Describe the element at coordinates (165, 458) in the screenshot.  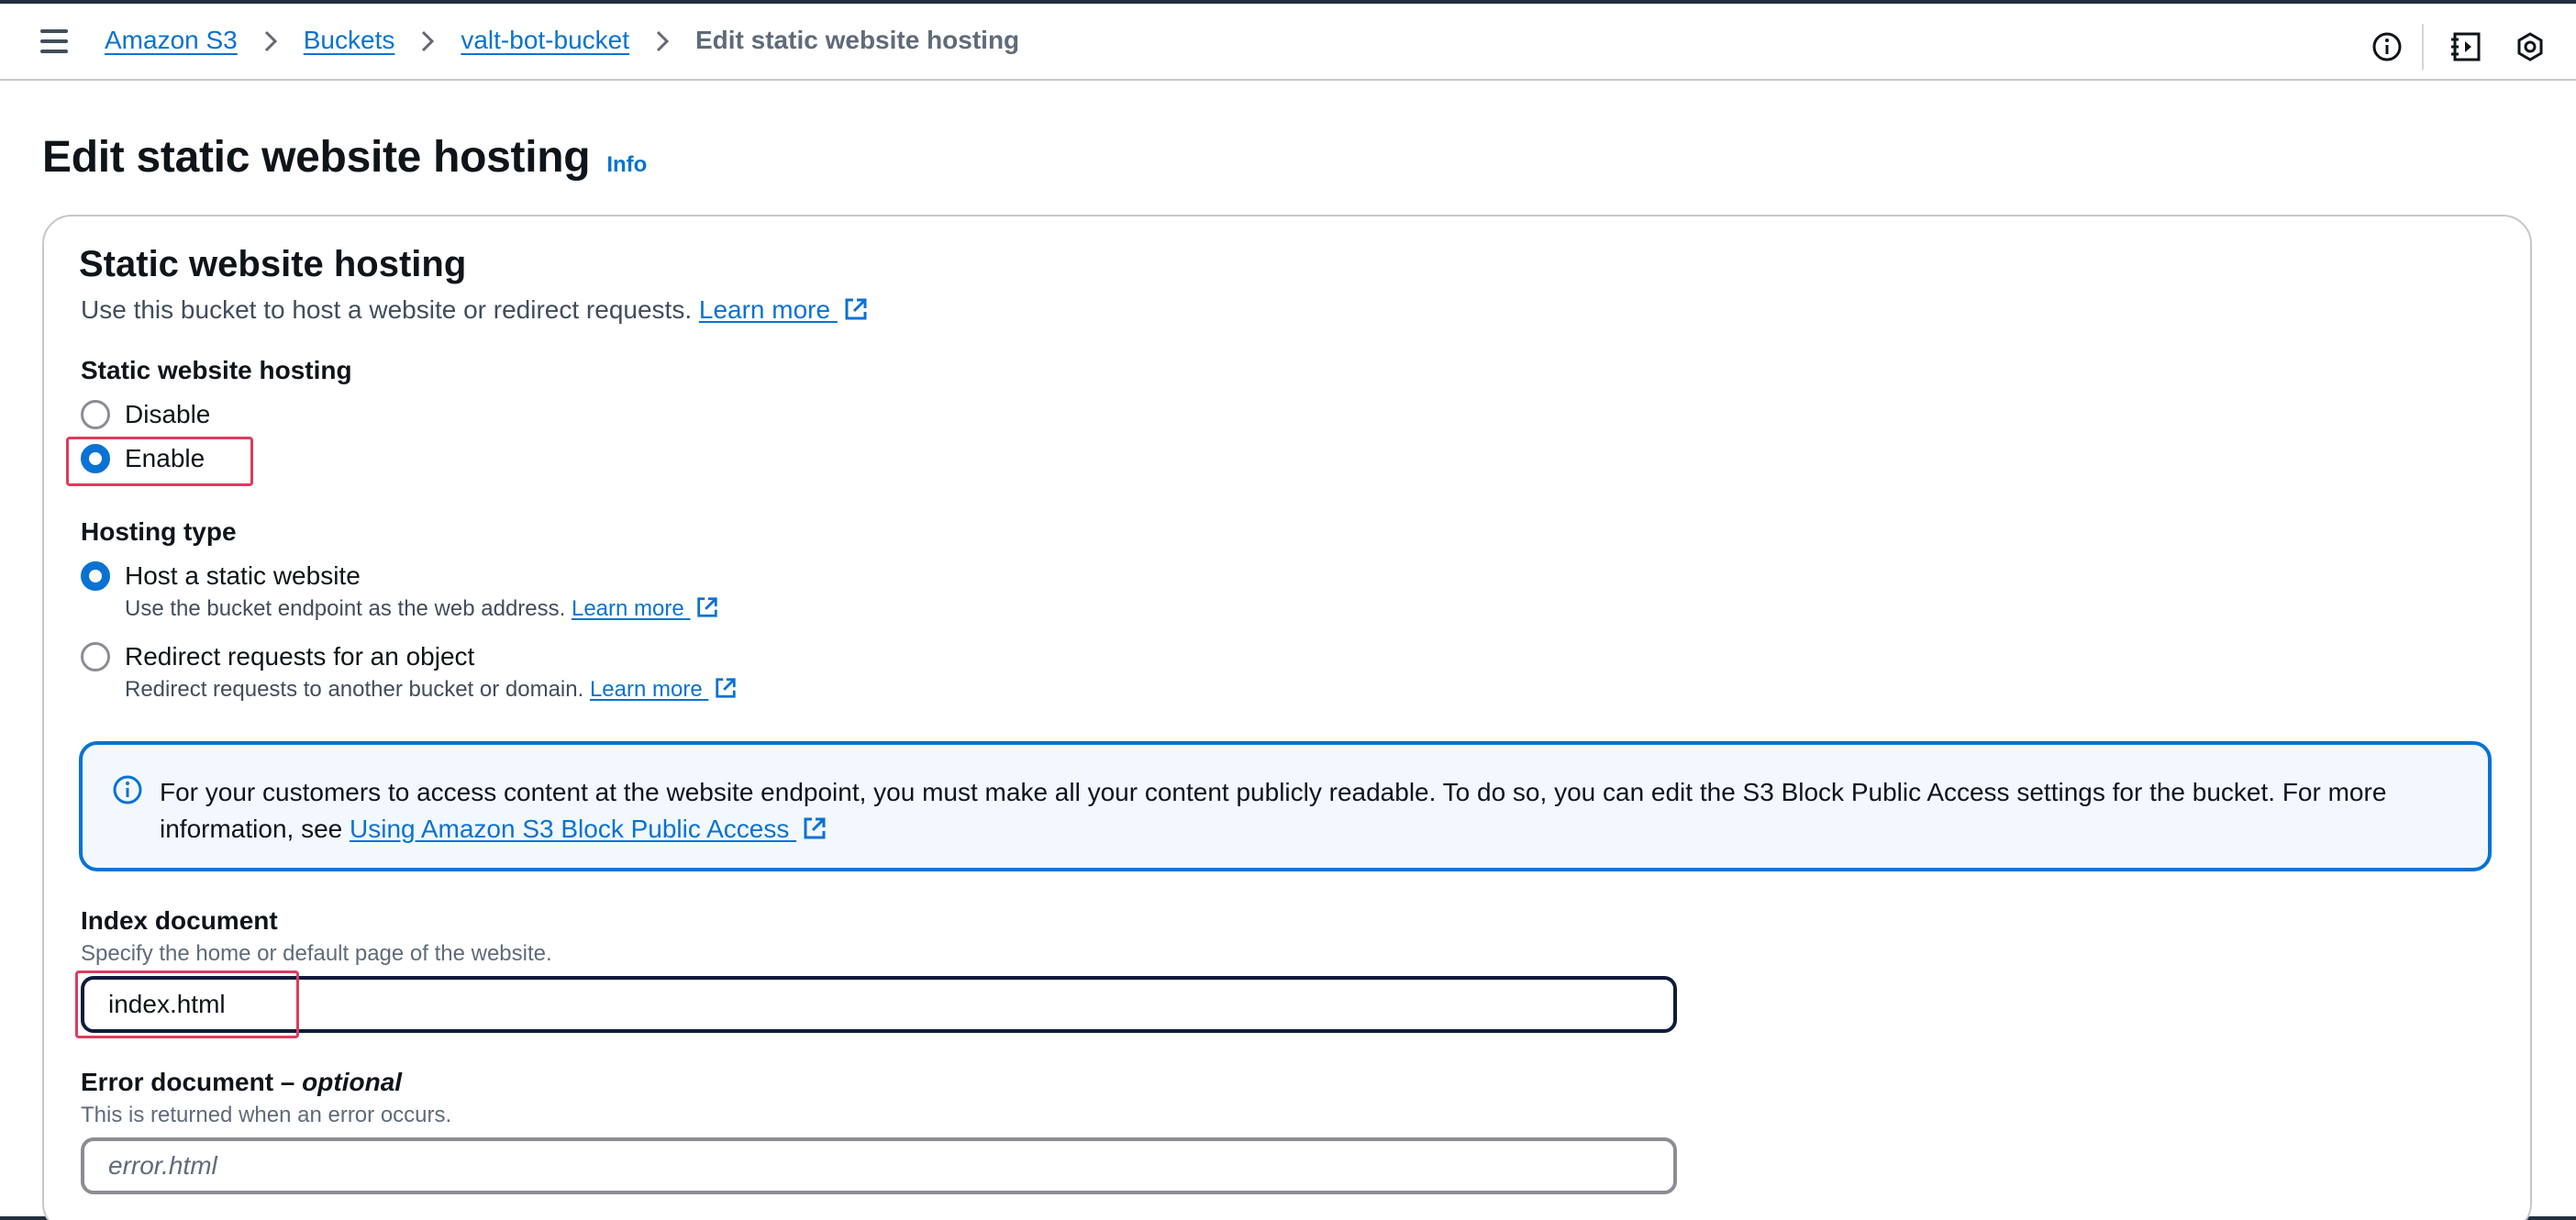
I see `radio-label: Enable` at that location.